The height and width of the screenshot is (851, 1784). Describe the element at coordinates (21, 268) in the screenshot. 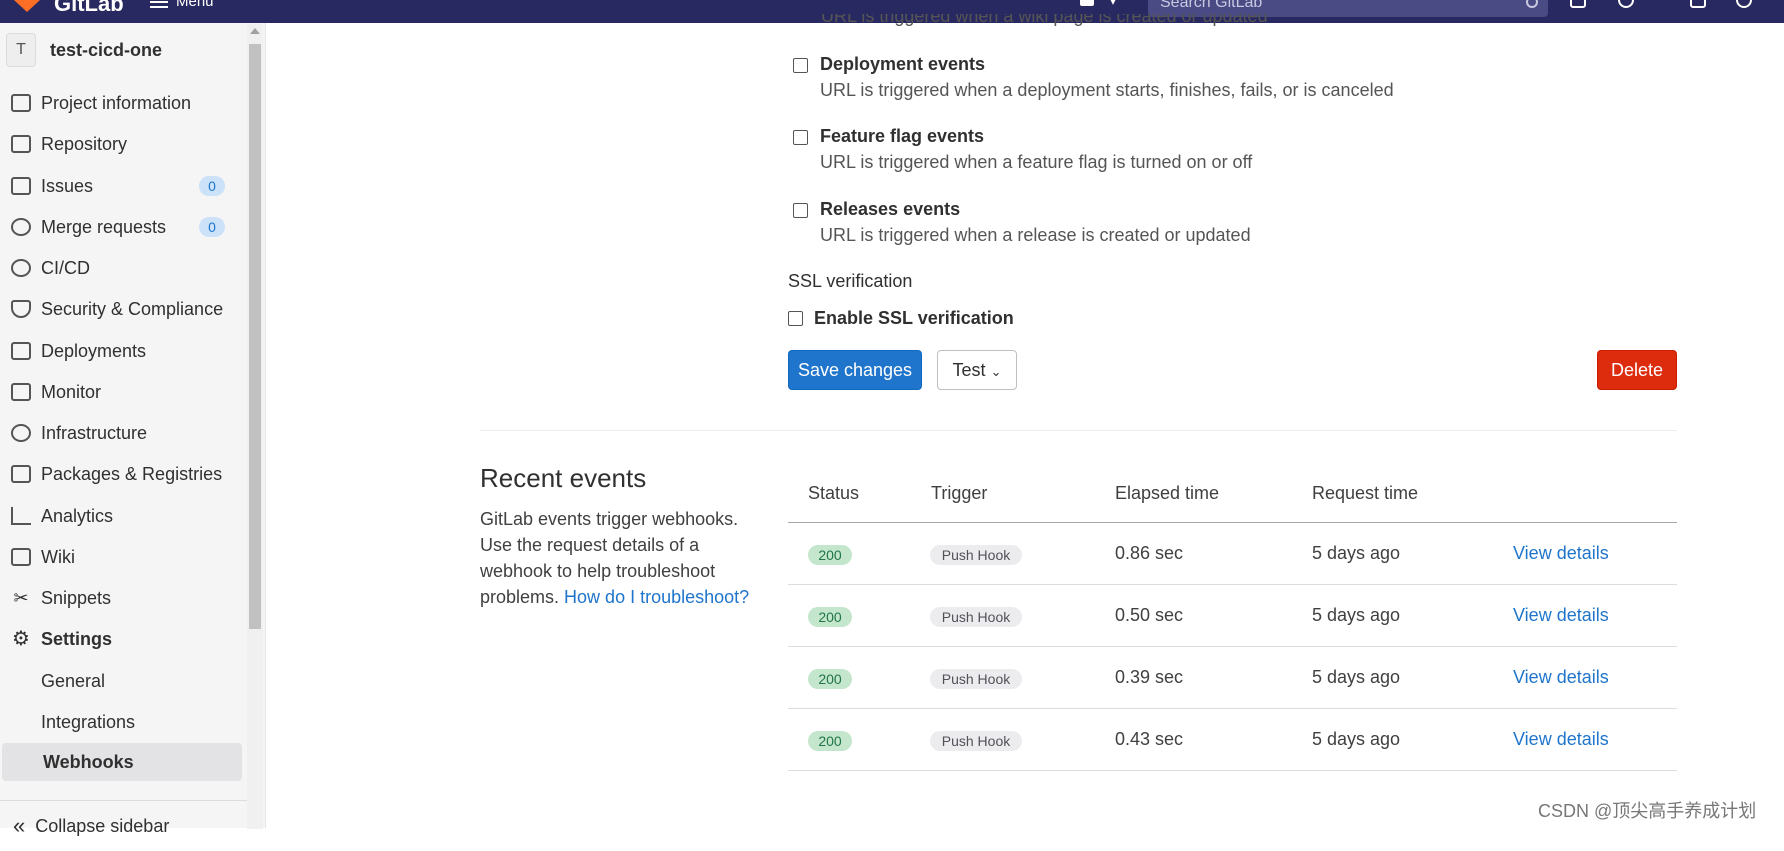

I see `rocket-icon` at that location.